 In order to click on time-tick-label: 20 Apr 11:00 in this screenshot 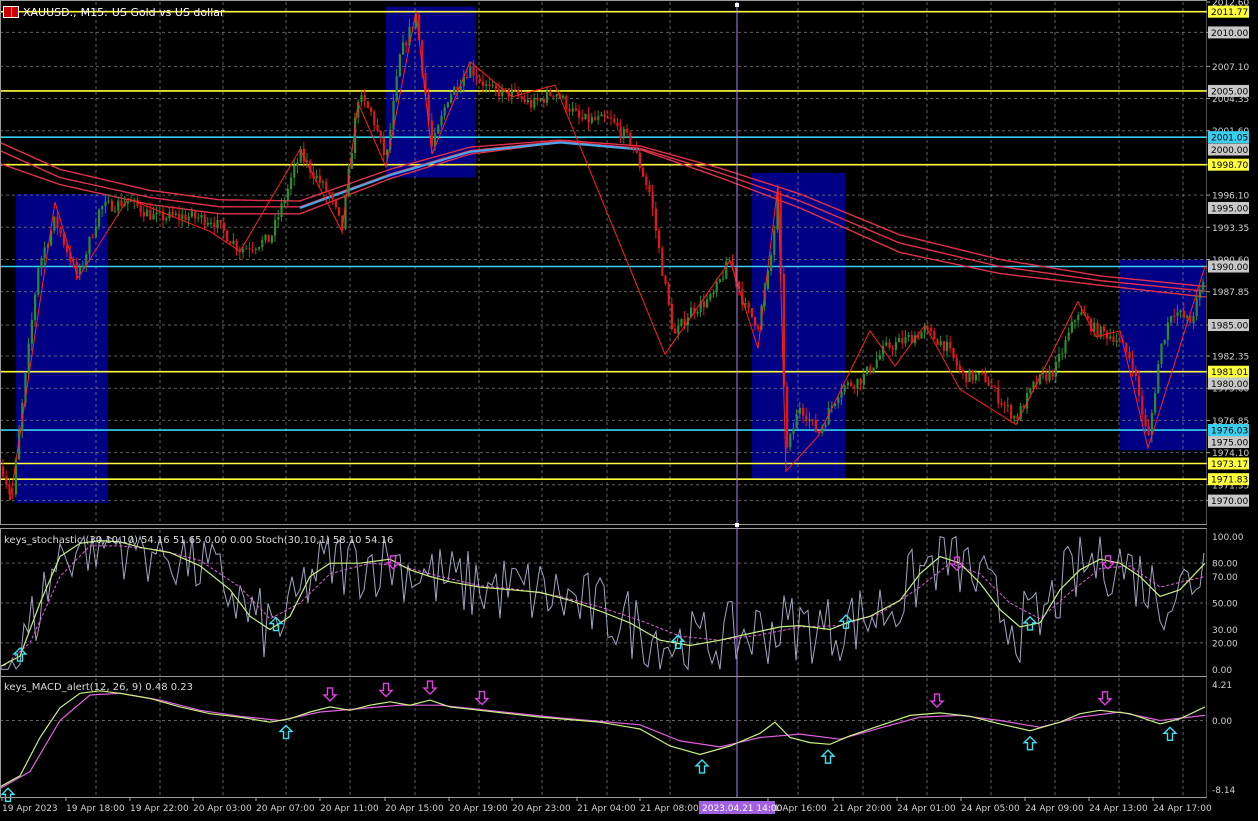, I will do `click(349, 809)`.